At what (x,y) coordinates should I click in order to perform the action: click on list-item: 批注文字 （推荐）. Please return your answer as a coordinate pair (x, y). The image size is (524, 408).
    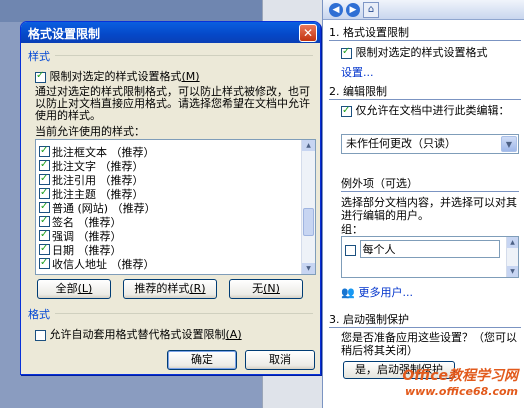
    Looking at the image, I should click on (91, 165).